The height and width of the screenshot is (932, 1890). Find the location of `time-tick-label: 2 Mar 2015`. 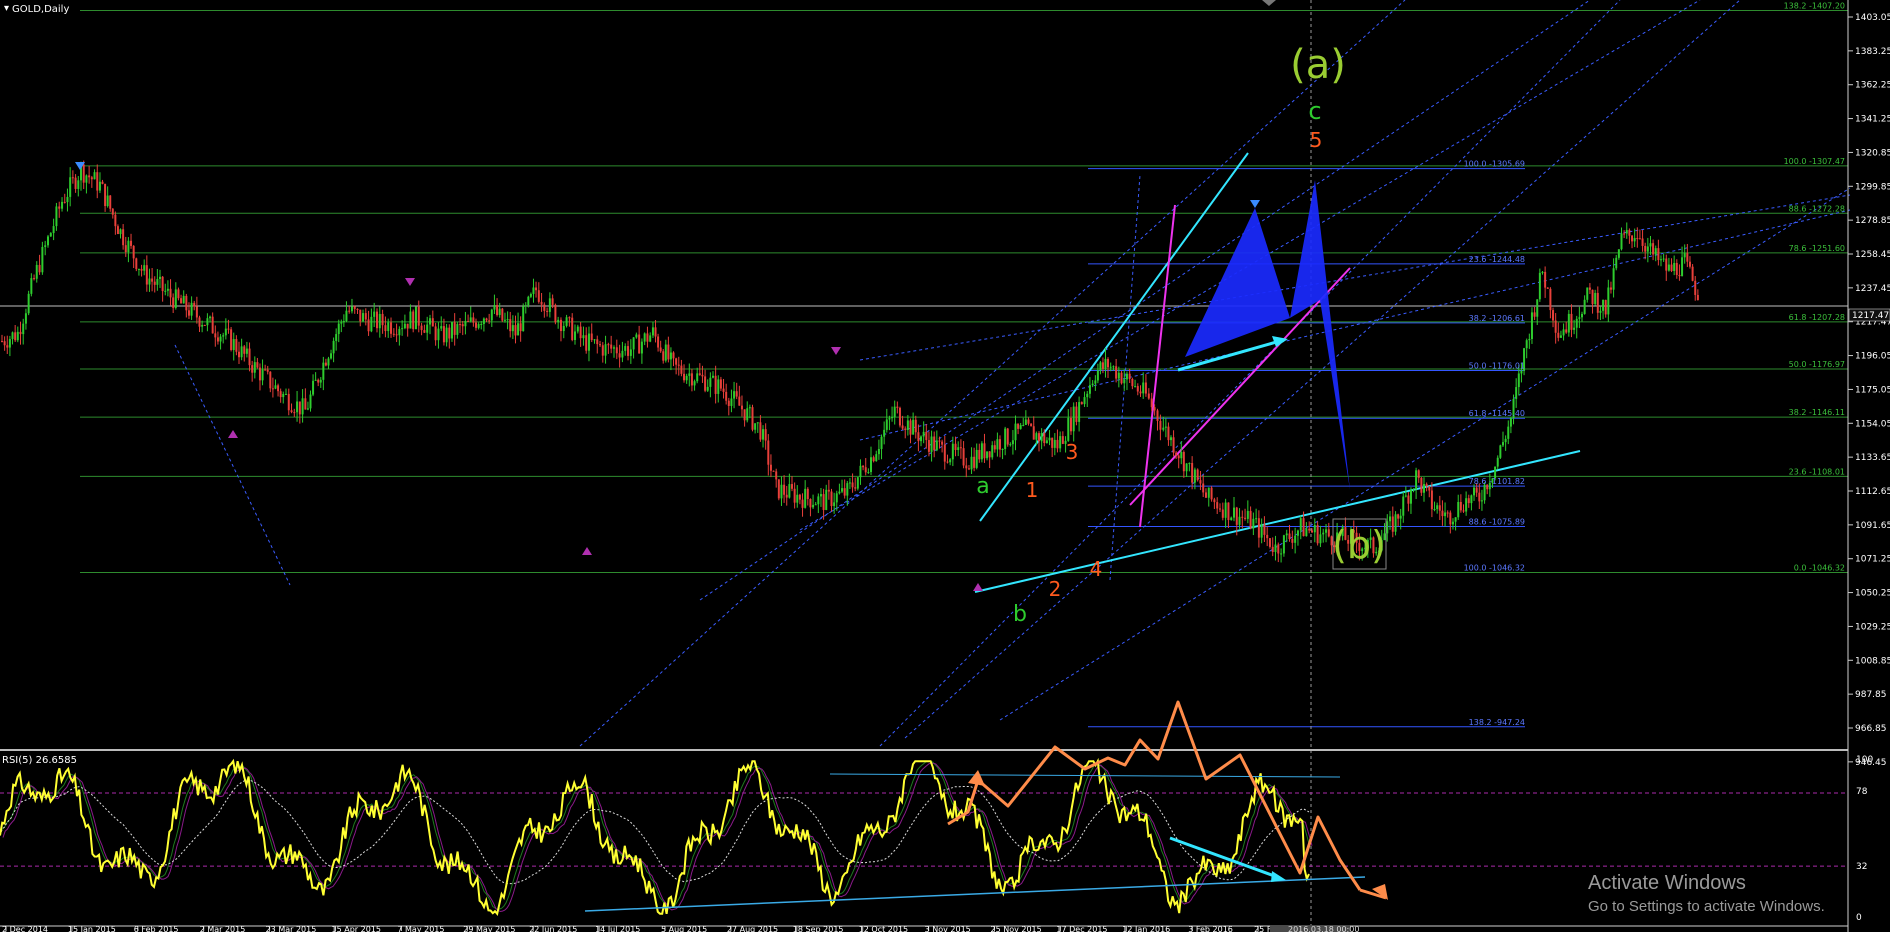

time-tick-label: 2 Mar 2015 is located at coordinates (223, 928).